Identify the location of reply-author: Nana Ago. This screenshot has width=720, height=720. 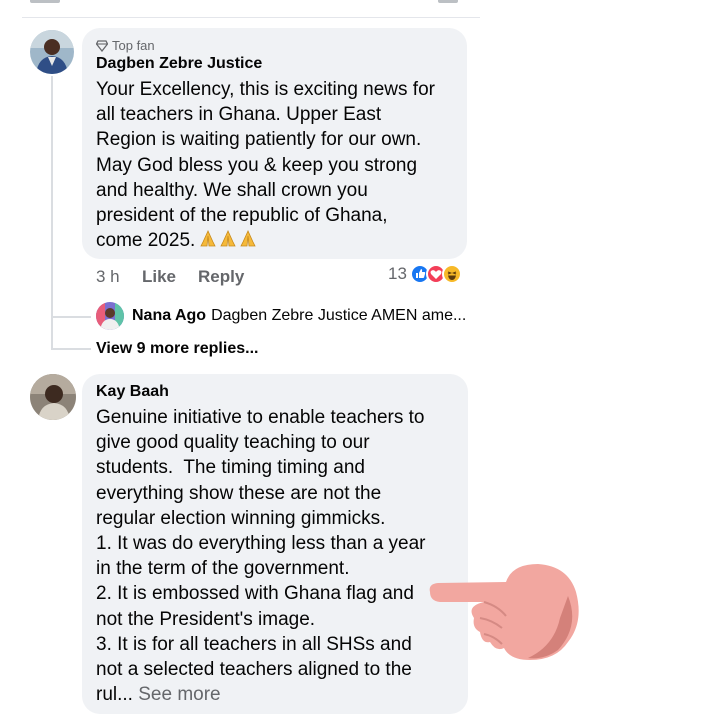
(169, 316).